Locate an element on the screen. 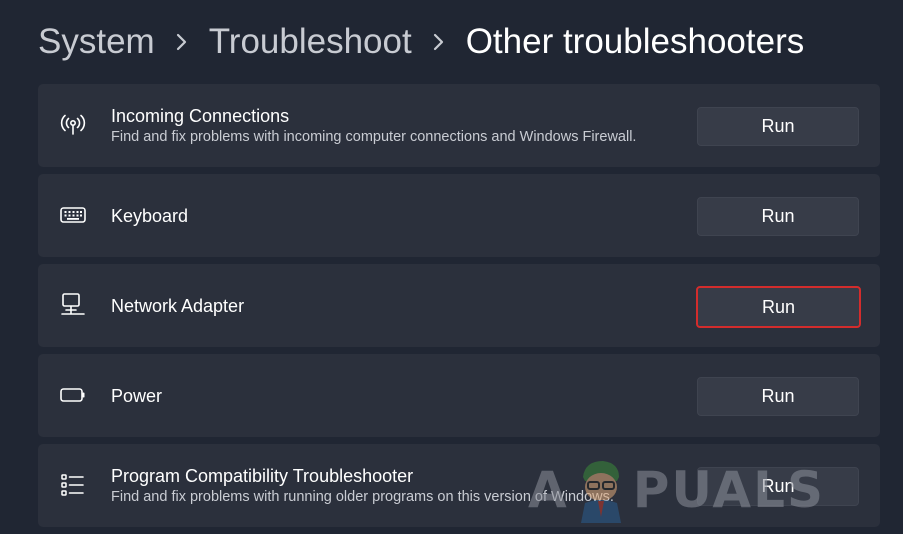 The image size is (903, 534). breadcrumb-system: System is located at coordinates (96, 42).